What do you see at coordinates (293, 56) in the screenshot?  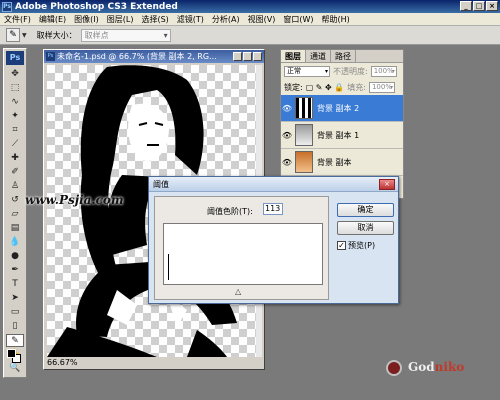 I see `tab-layers: 图层` at bounding box center [293, 56].